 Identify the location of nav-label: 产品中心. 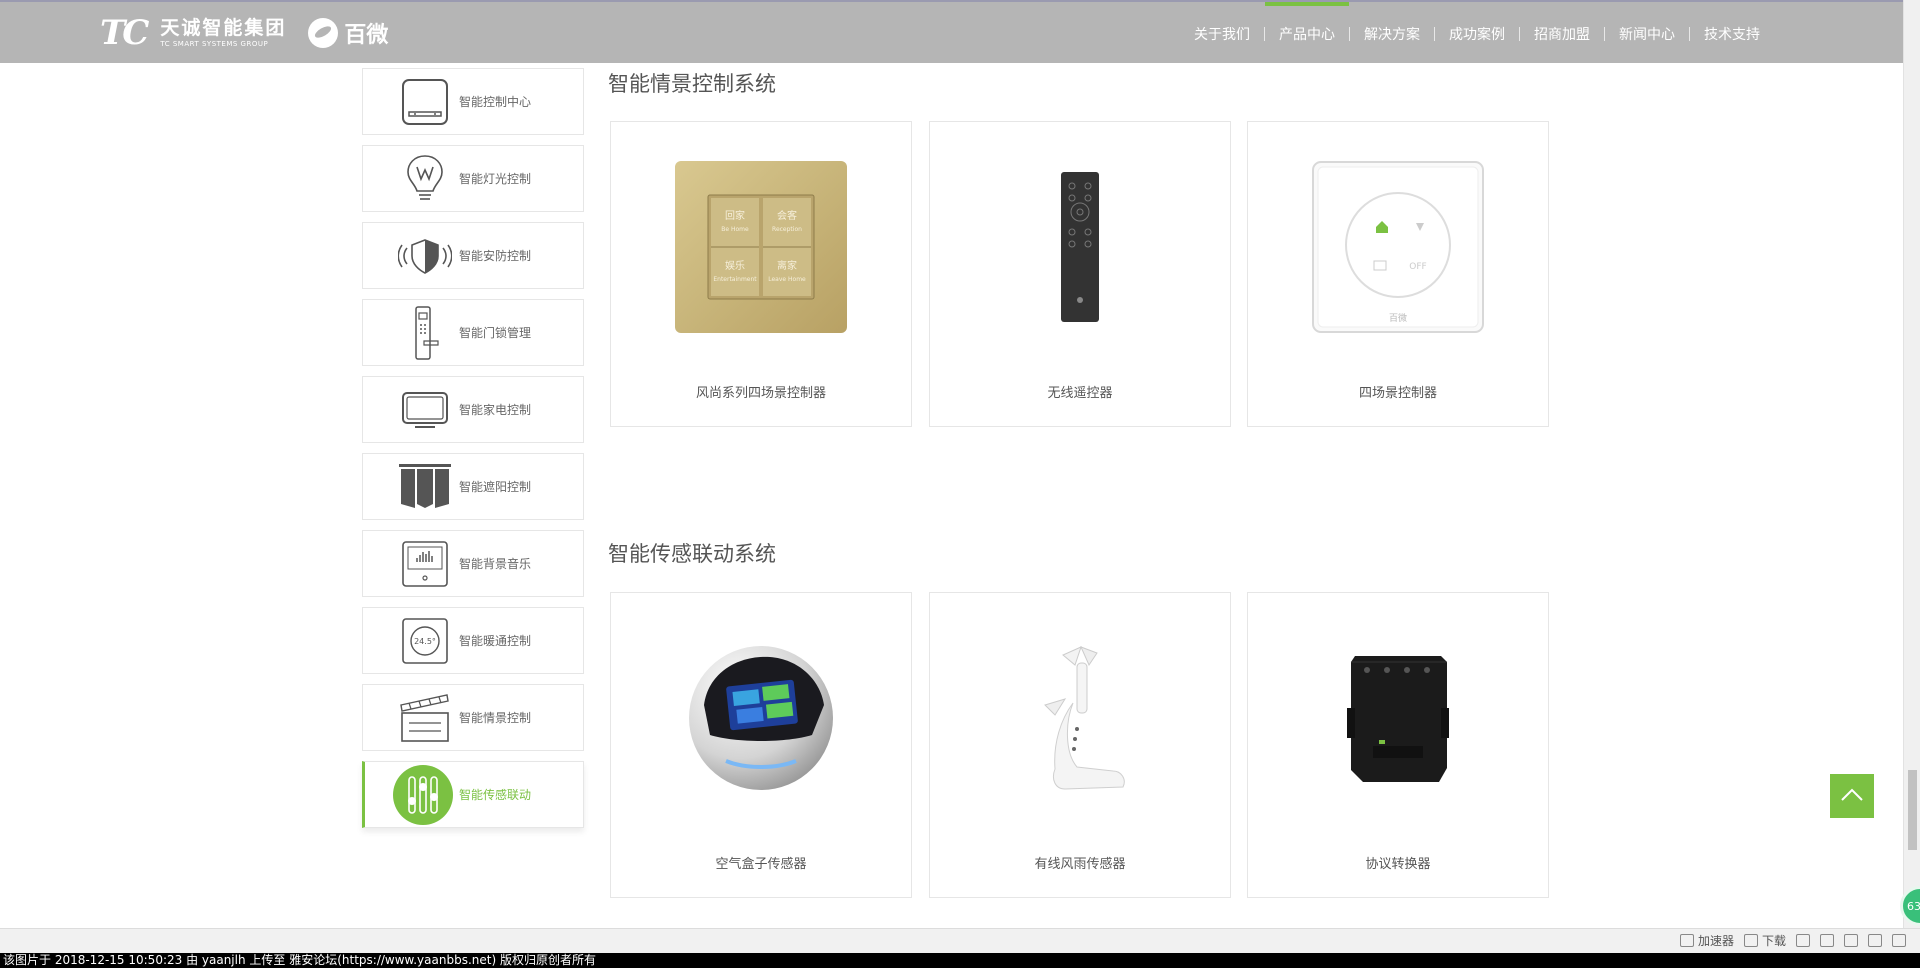
(1307, 34).